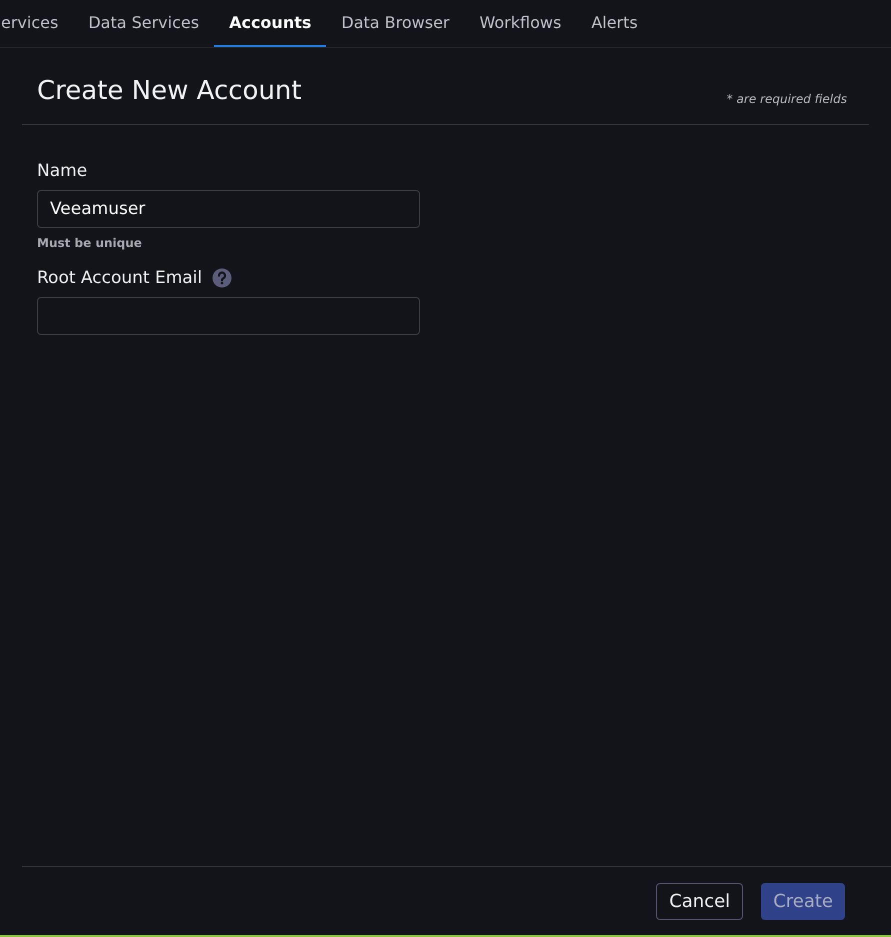 Image resolution: width=891 pixels, height=937 pixels. I want to click on page-title: Create New Account, so click(169, 91).